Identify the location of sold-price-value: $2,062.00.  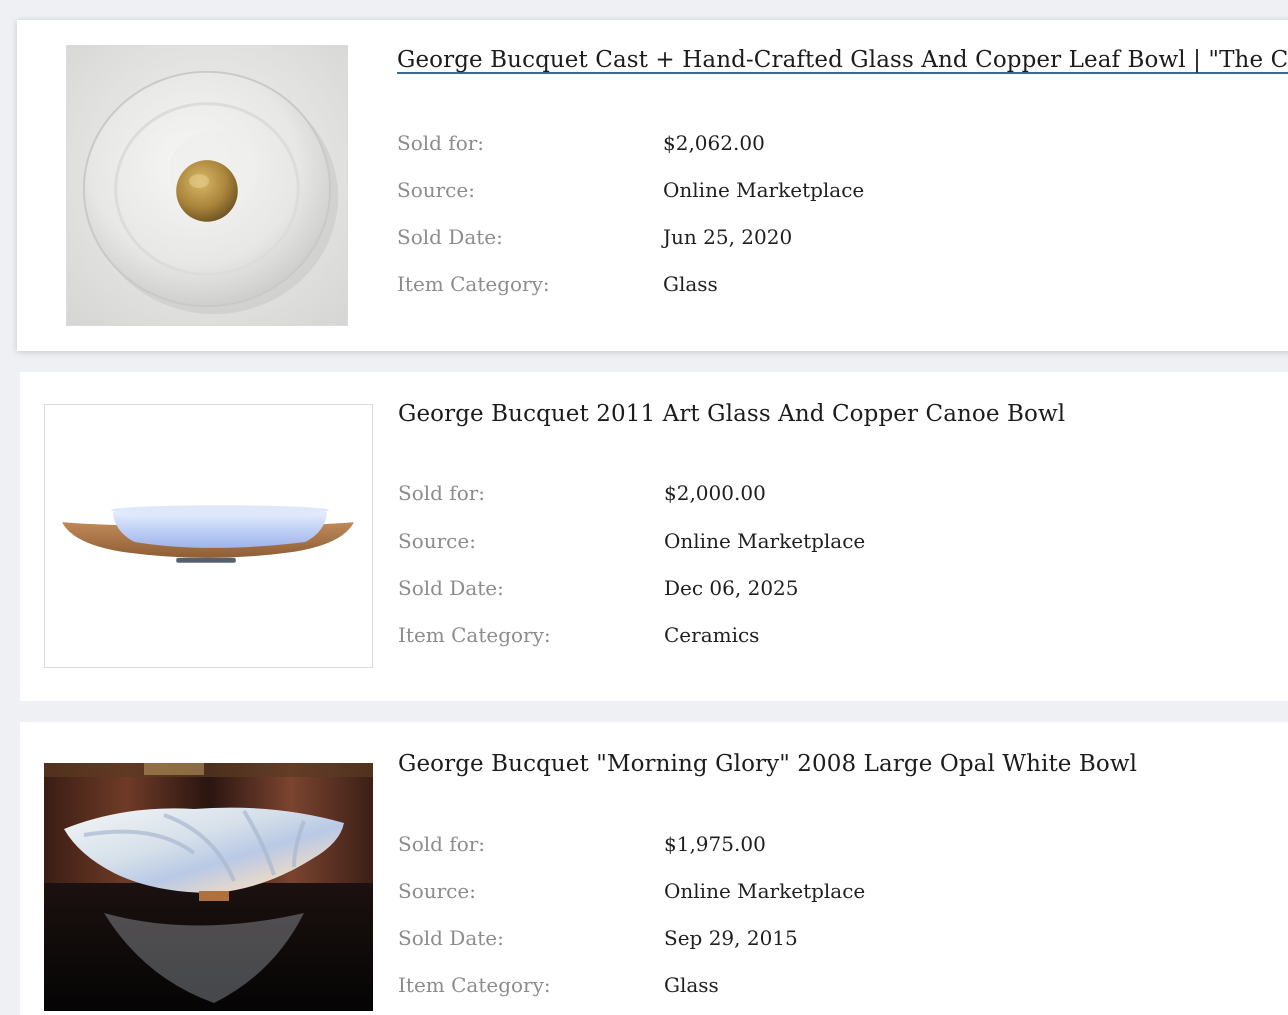
(714, 143).